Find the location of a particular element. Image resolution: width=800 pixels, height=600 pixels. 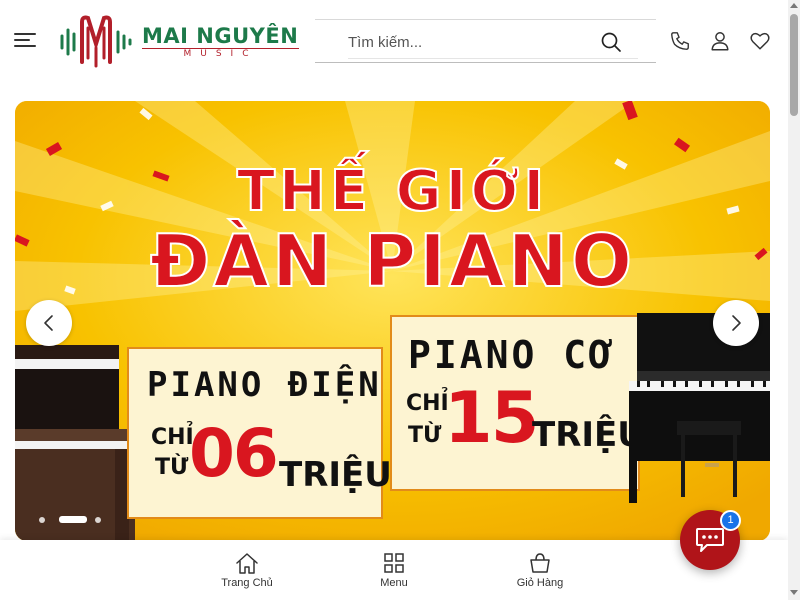

promo-acoustic-piano: PIANO CƠ CHỈ TỪ 15 TRIỆU is located at coordinates (517, 403).